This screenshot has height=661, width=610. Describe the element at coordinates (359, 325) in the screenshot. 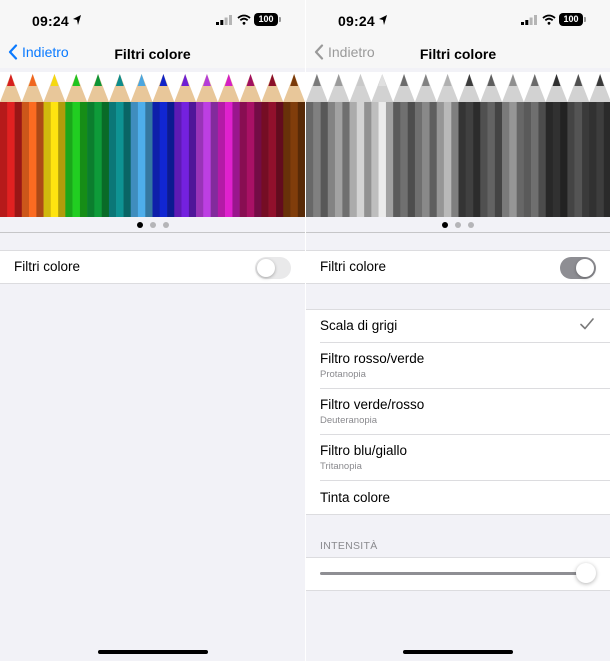

I see `filter-option-label: Scala di grigi` at that location.